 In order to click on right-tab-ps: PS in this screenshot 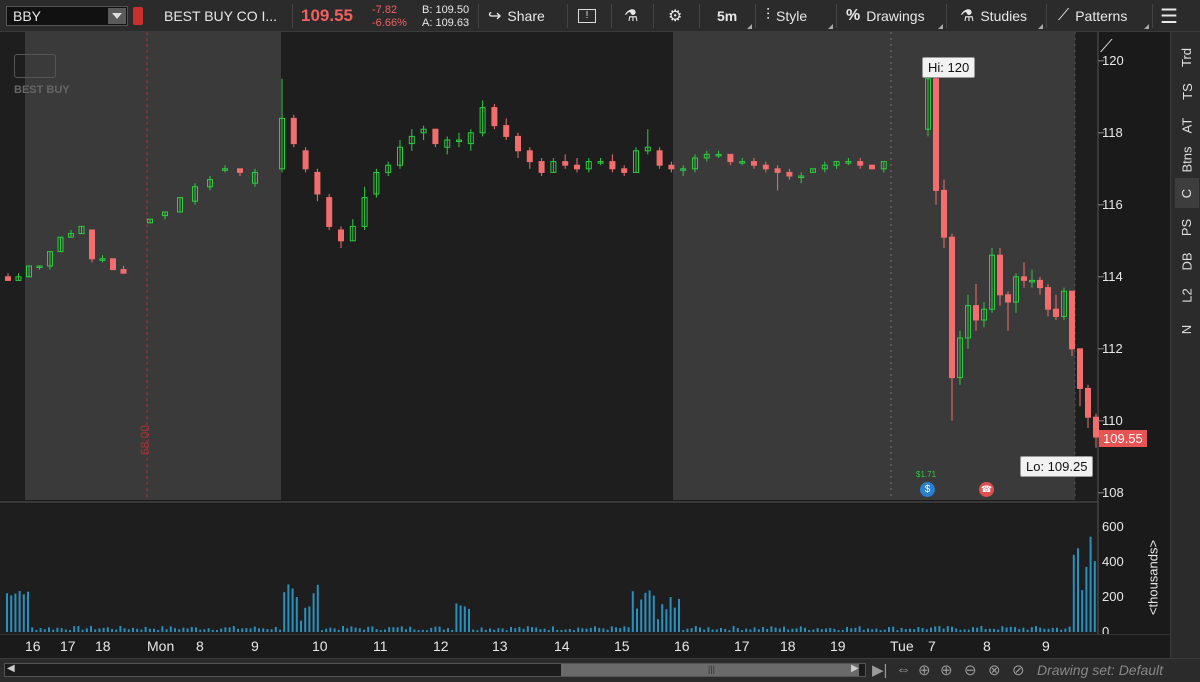, I will do `click(1187, 227)`.